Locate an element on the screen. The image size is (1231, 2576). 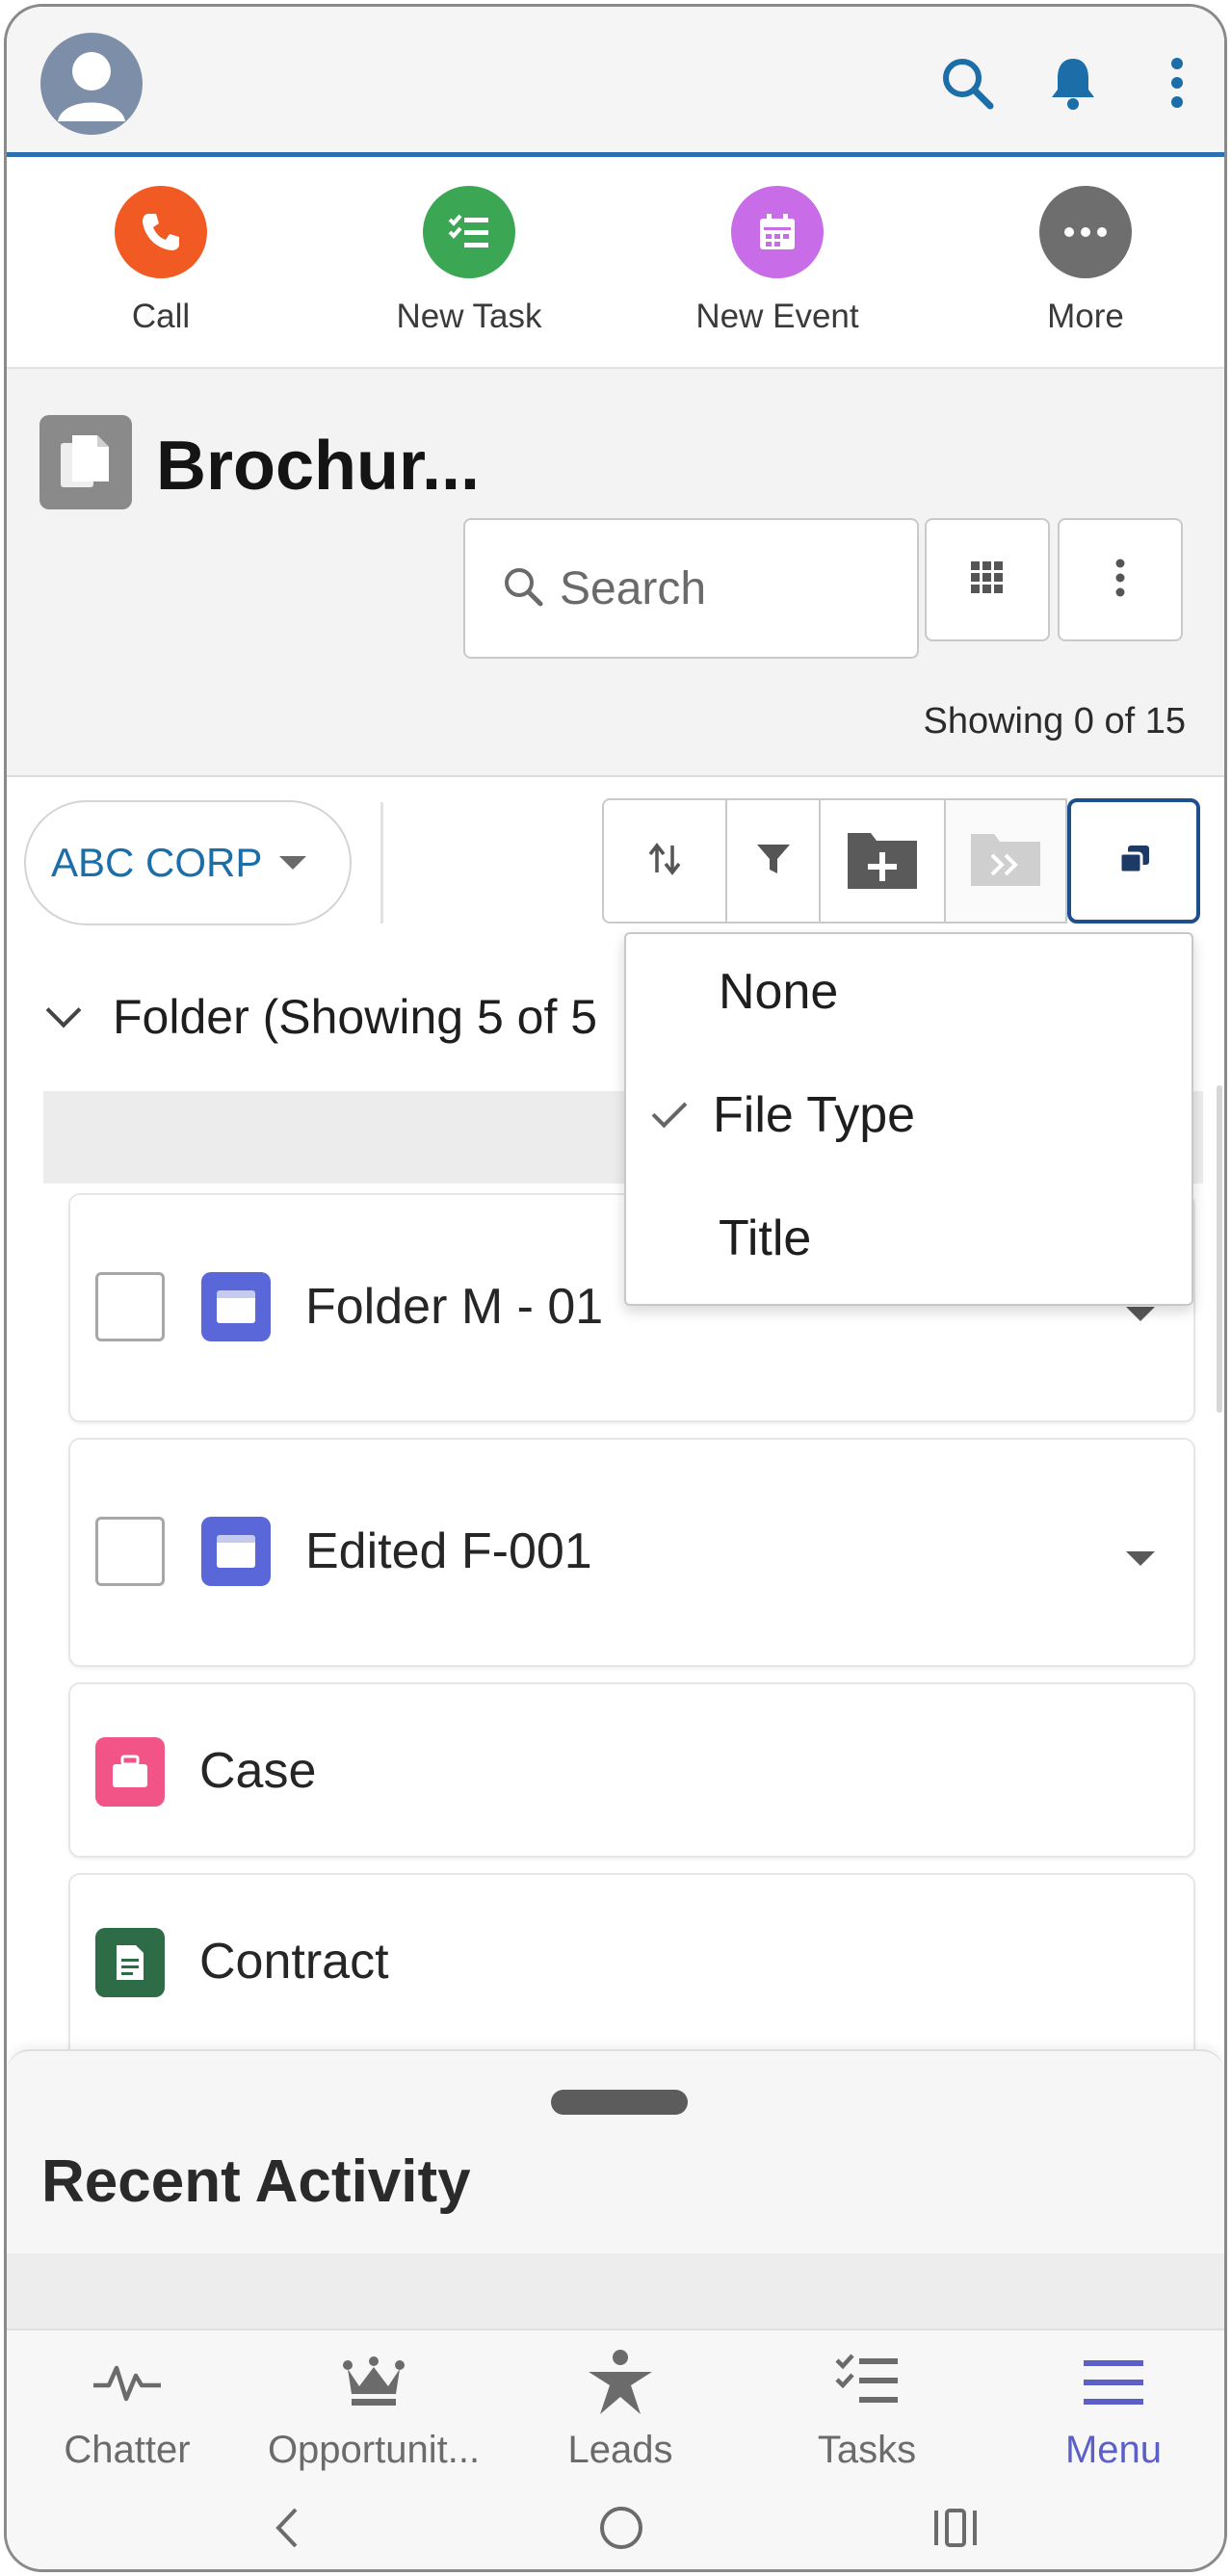
filter-funnel-icon is located at coordinates (773, 861).